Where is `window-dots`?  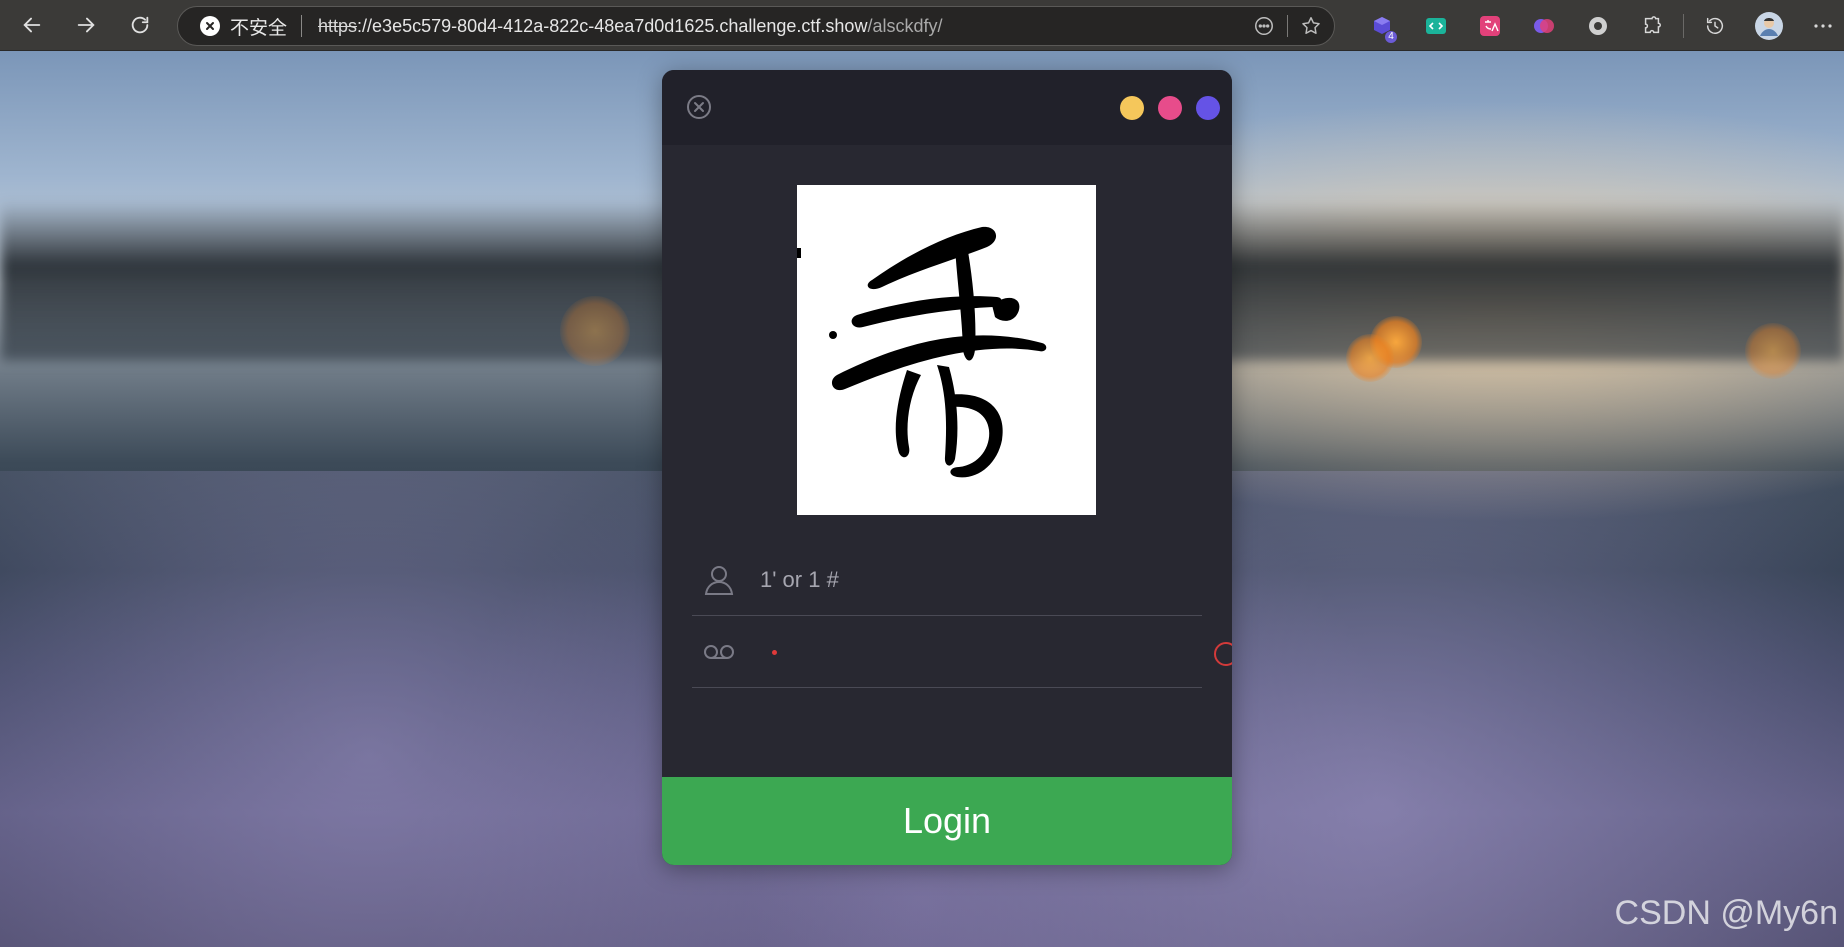
window-dots is located at coordinates (1170, 108).